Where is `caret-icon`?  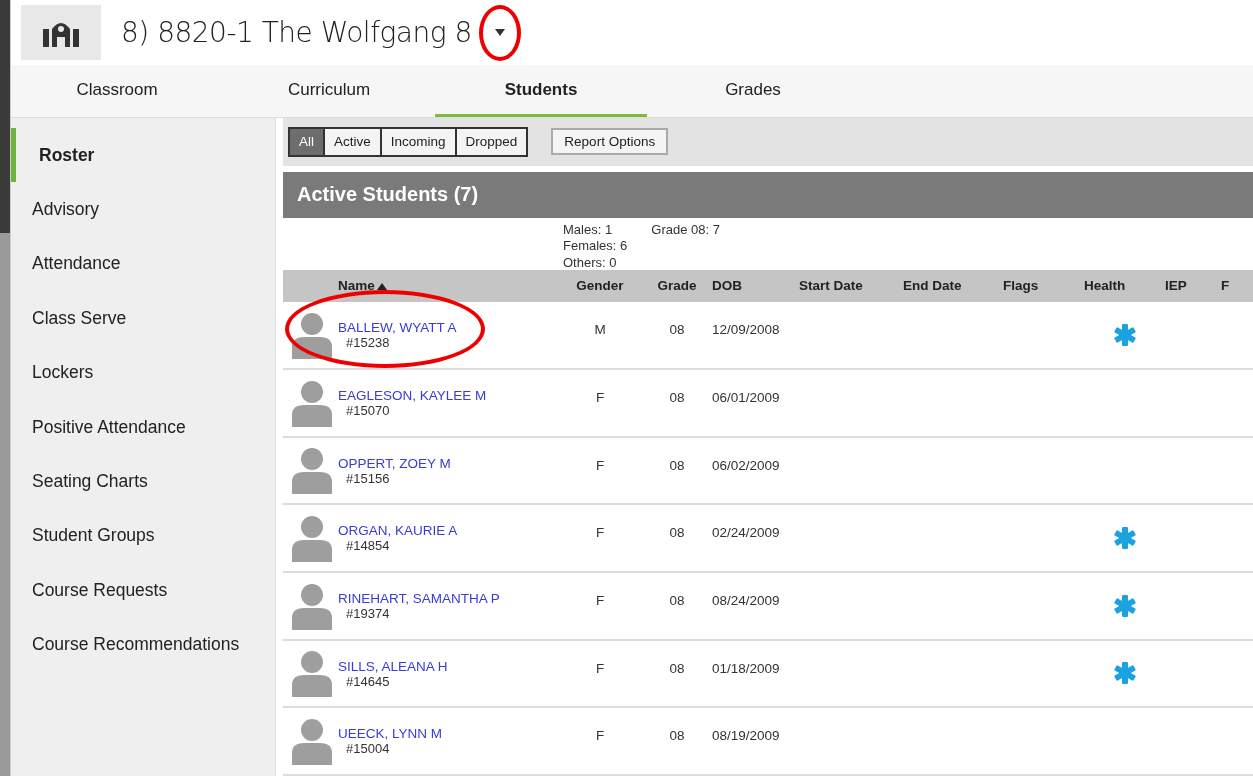
caret-icon is located at coordinates (499, 32).